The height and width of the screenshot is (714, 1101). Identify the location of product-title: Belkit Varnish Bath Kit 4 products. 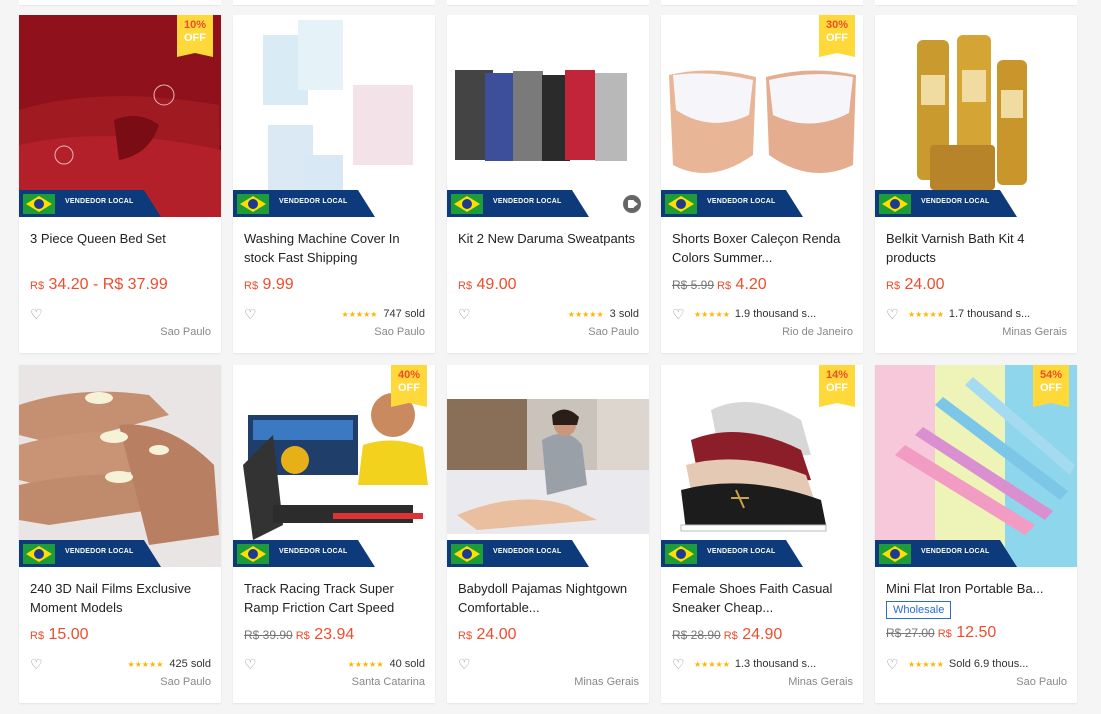
(976, 248).